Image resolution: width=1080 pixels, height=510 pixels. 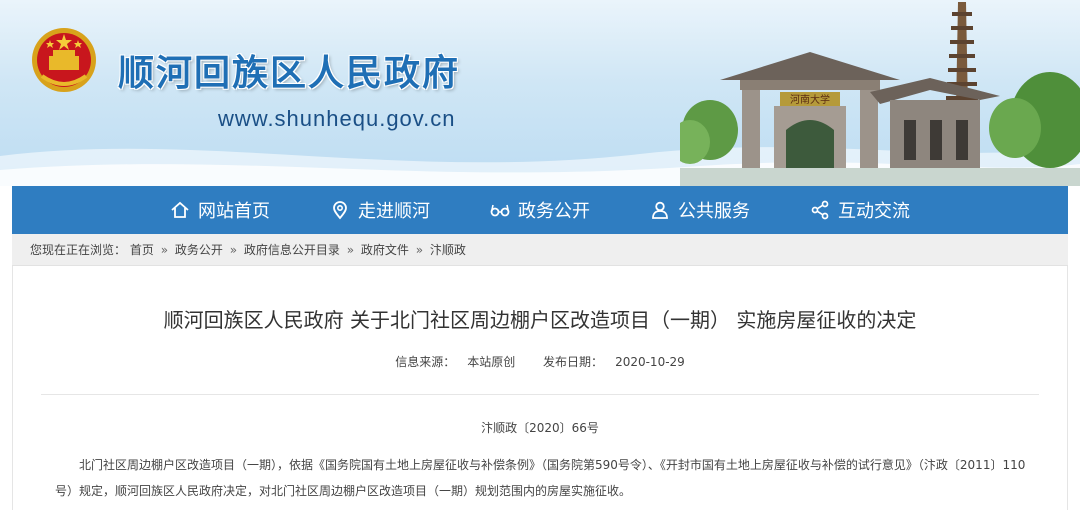 I want to click on nav-item-government-affairs: 政务公开, so click(x=540, y=210).